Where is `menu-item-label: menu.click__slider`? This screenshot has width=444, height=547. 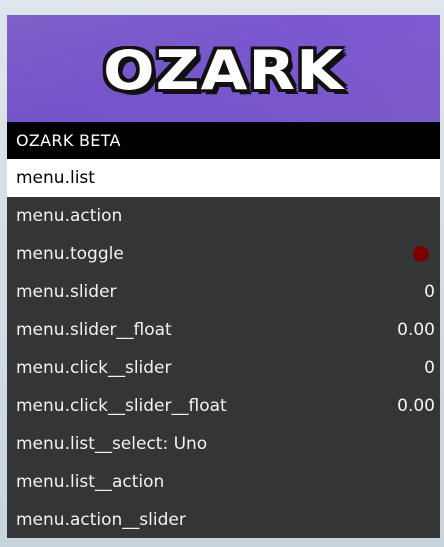 menu-item-label: menu.click__slider is located at coordinates (94, 368).